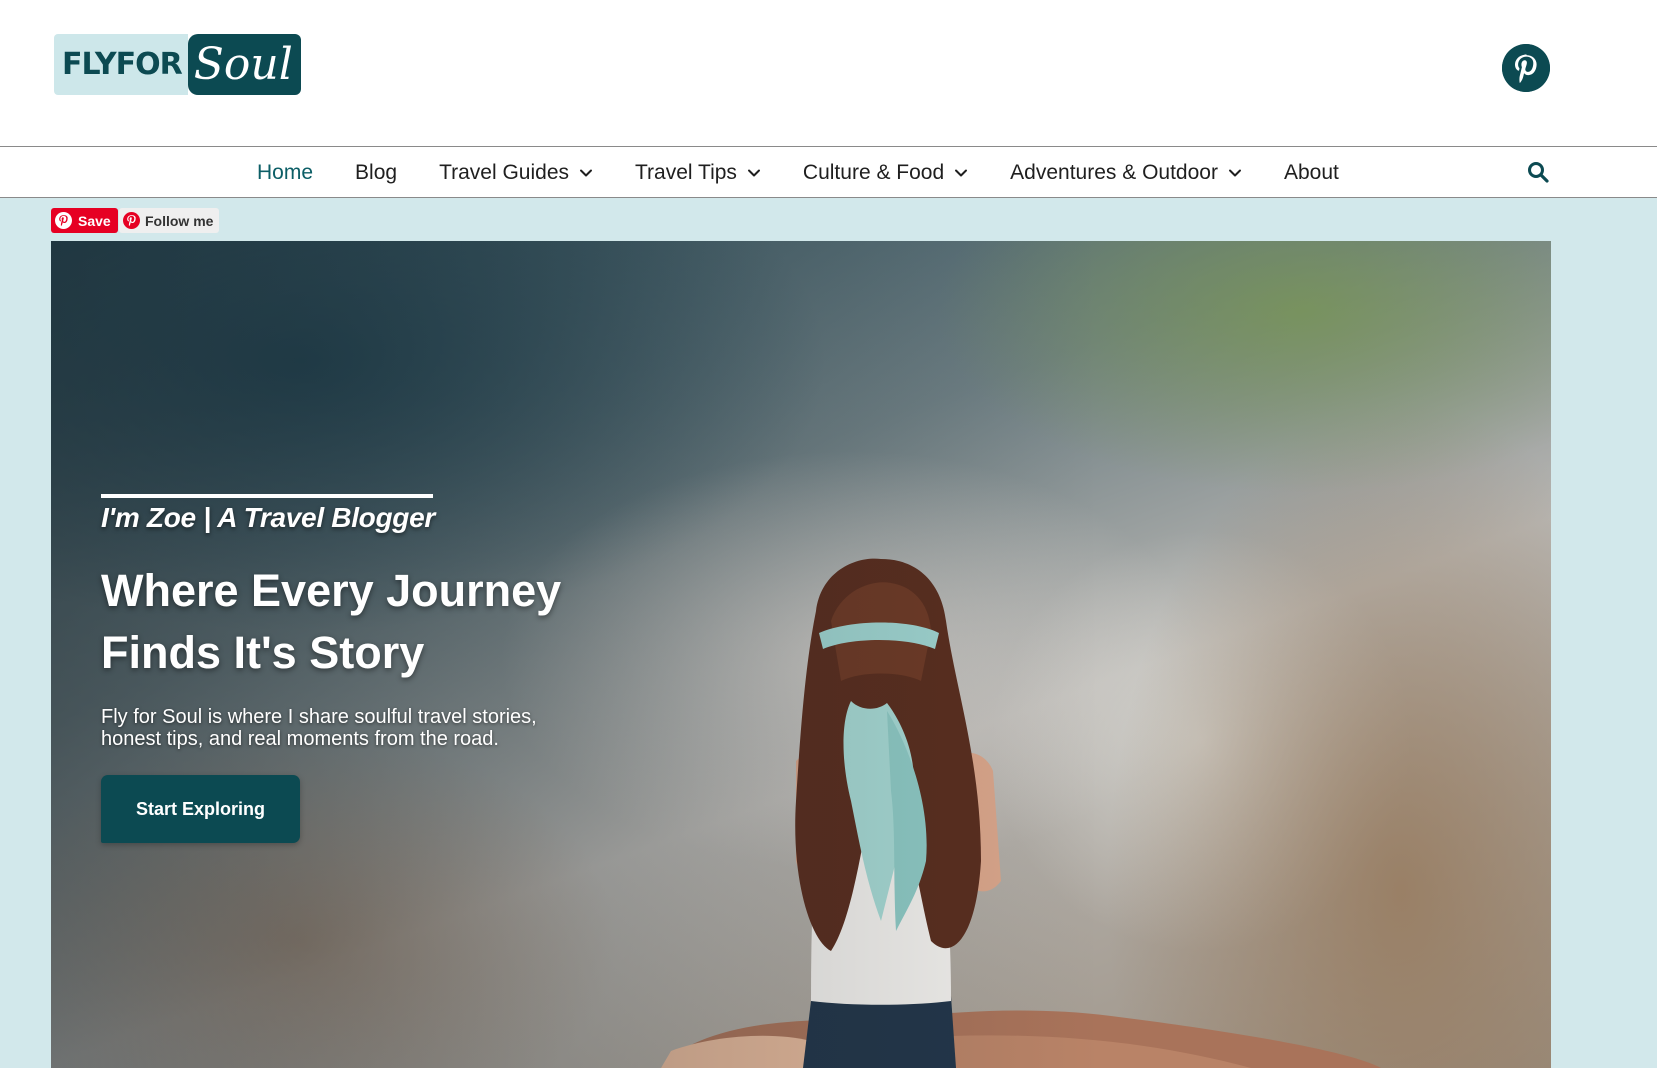 This screenshot has width=1657, height=1068. Describe the element at coordinates (686, 172) in the screenshot. I see `nav-item-label: Travel Tips` at that location.